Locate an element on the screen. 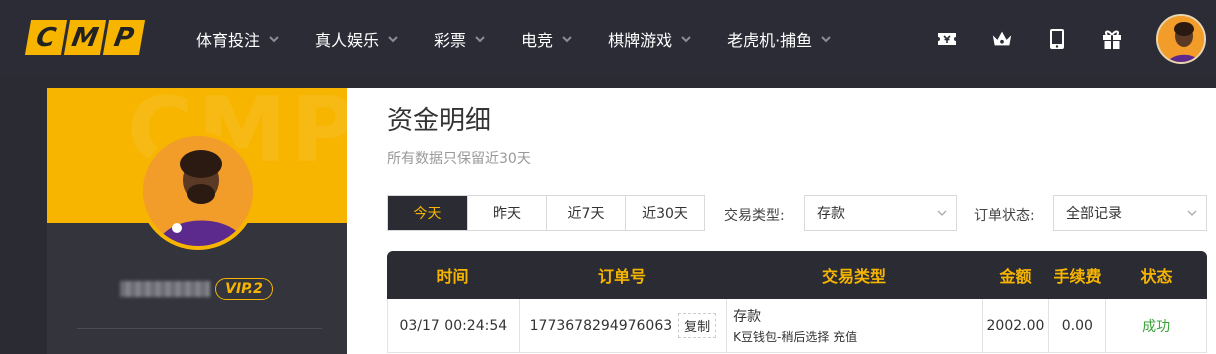  order-status-label: 订单状态: is located at coordinates (1004, 216).